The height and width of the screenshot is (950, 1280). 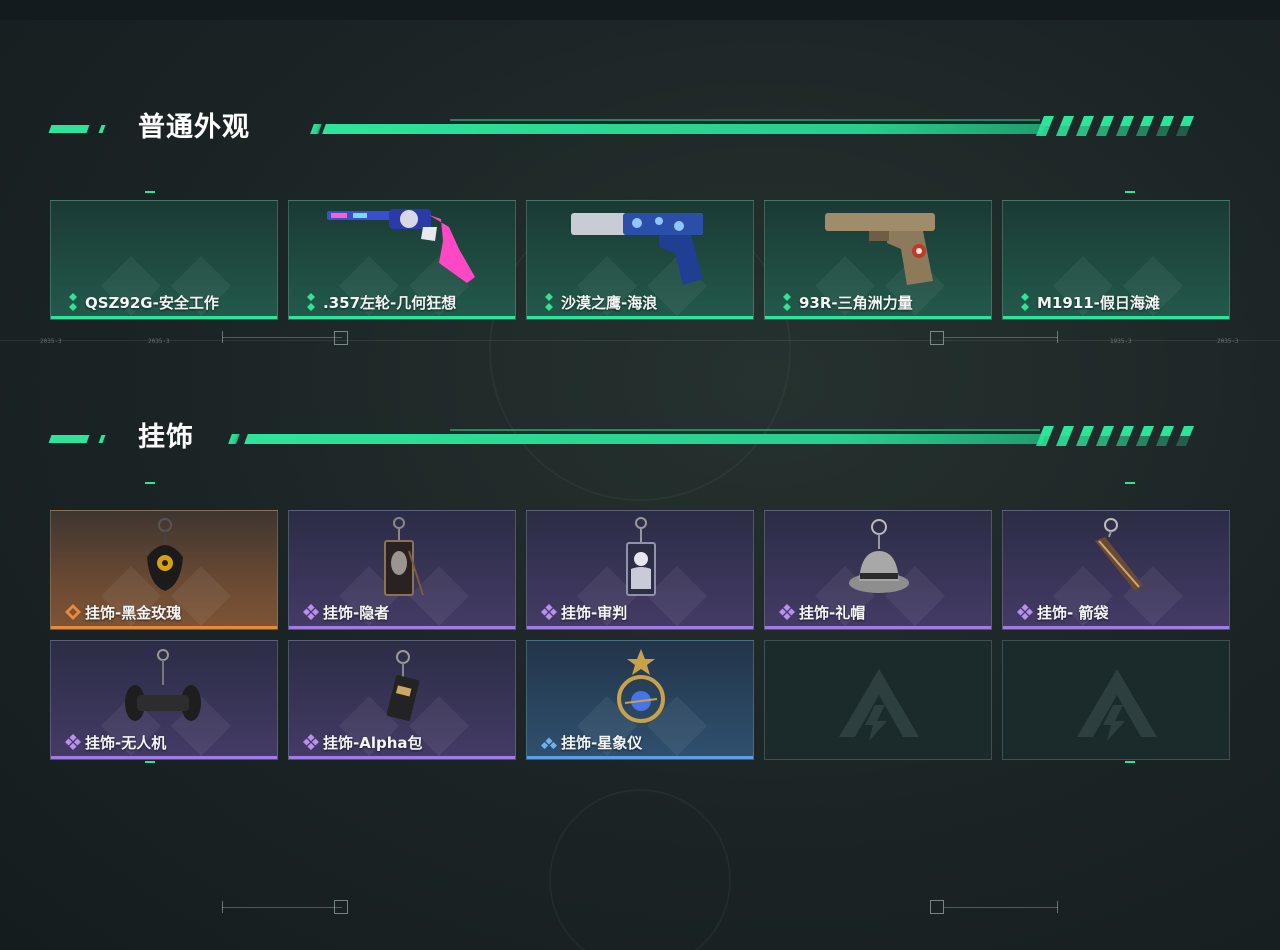 I want to click on section-header-charms: 挂饰, so click(x=624, y=440).